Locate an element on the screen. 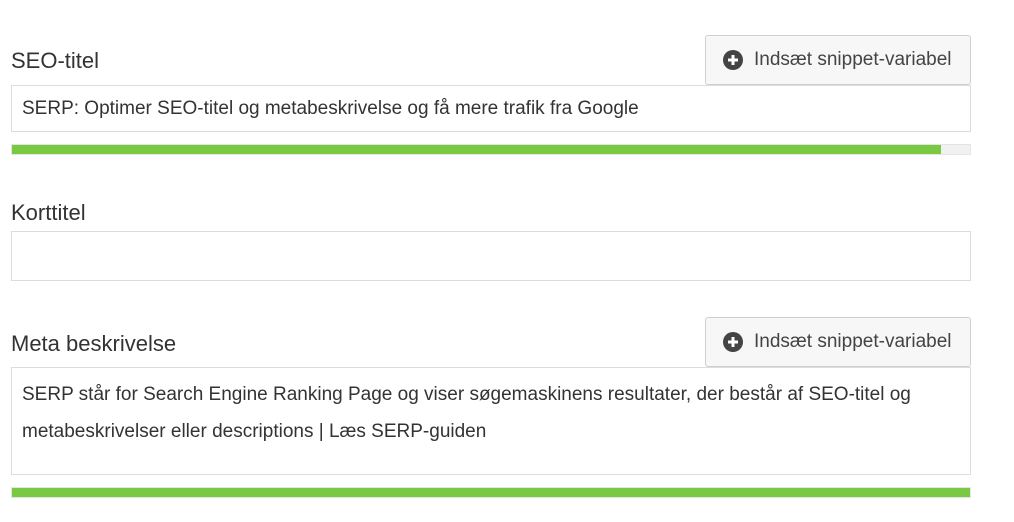  meta-description-insert-snippet-button: Indsæt snippet-variabel is located at coordinates (838, 342).